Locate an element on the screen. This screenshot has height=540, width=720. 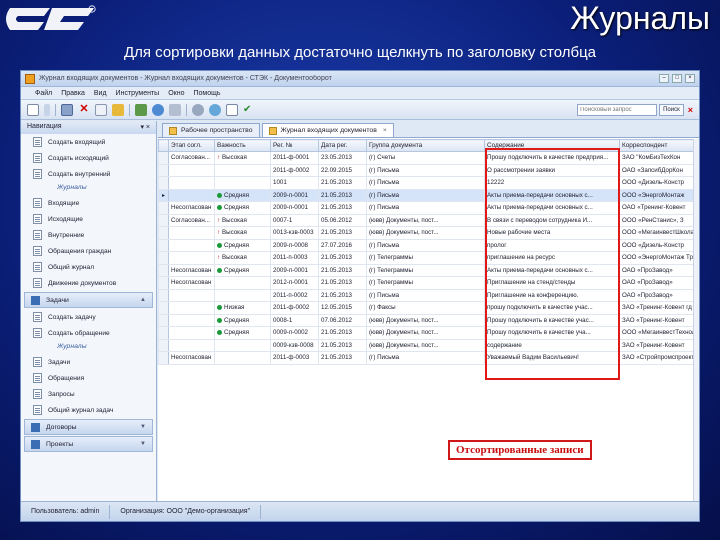
nav-create-task: Создать задачу is located at coordinates (88, 317).